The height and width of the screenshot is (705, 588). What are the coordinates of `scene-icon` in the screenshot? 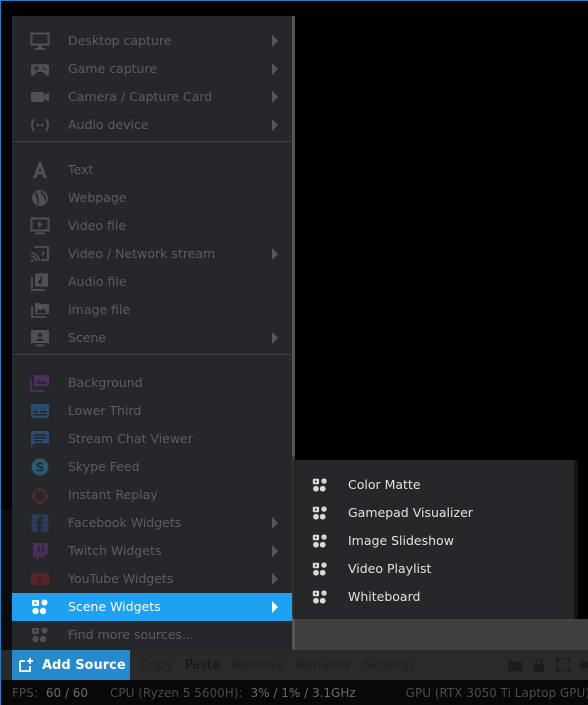 It's located at (40, 338).